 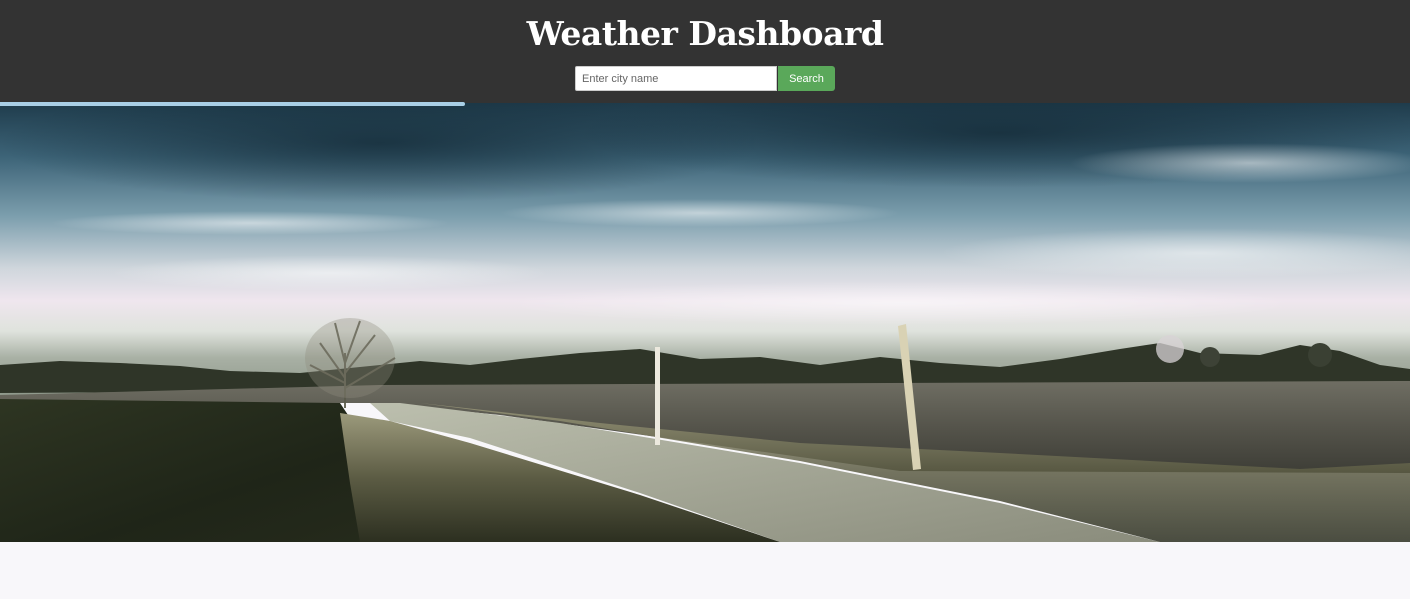 I want to click on search-button: Search, so click(x=806, y=78).